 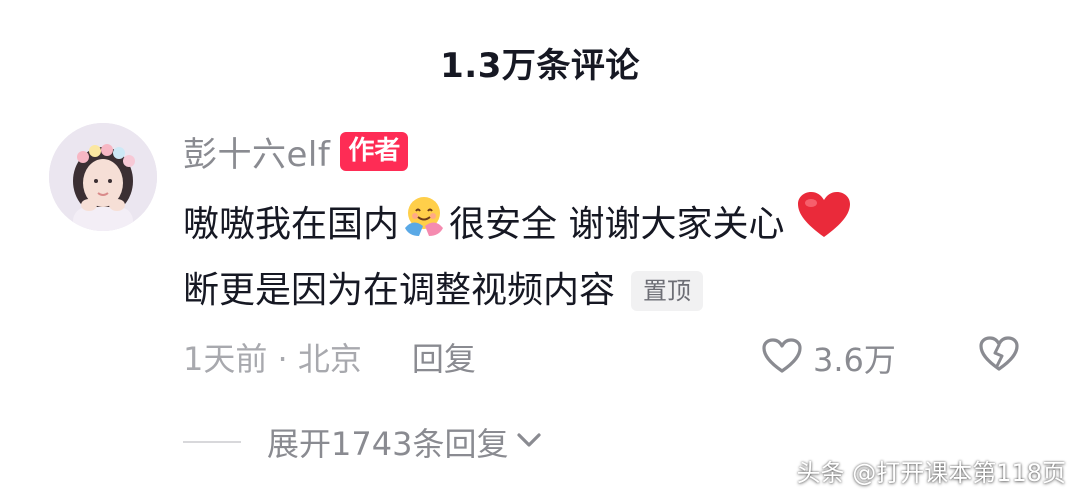 I want to click on expand-replies-label: 展开1743条回复, so click(x=388, y=444).